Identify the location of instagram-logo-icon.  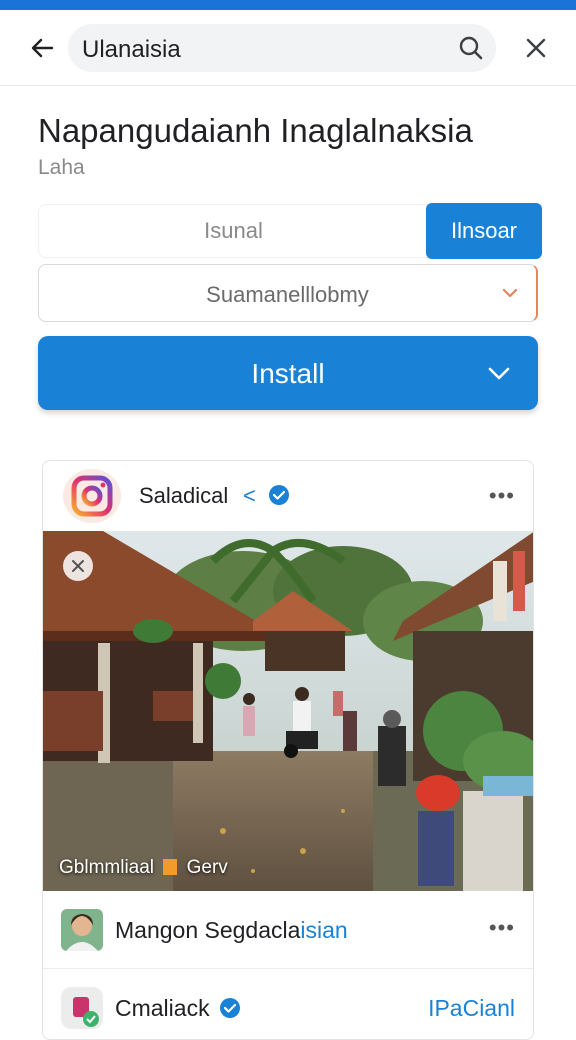
(92, 496).